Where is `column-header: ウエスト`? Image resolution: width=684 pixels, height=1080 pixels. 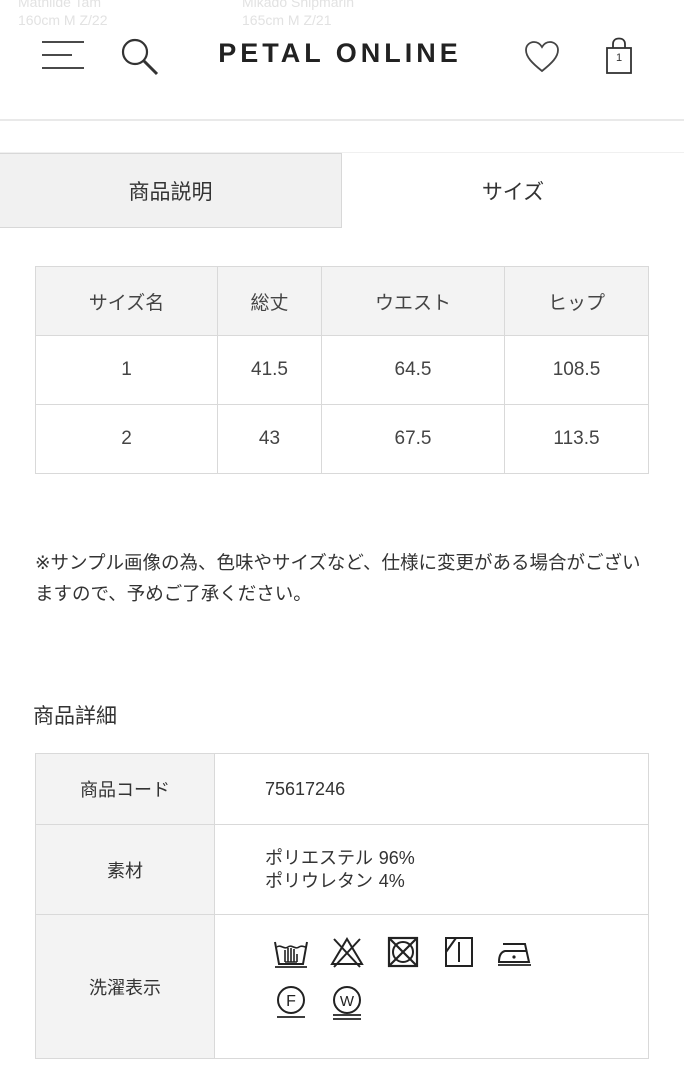 column-header: ウエスト is located at coordinates (413, 301).